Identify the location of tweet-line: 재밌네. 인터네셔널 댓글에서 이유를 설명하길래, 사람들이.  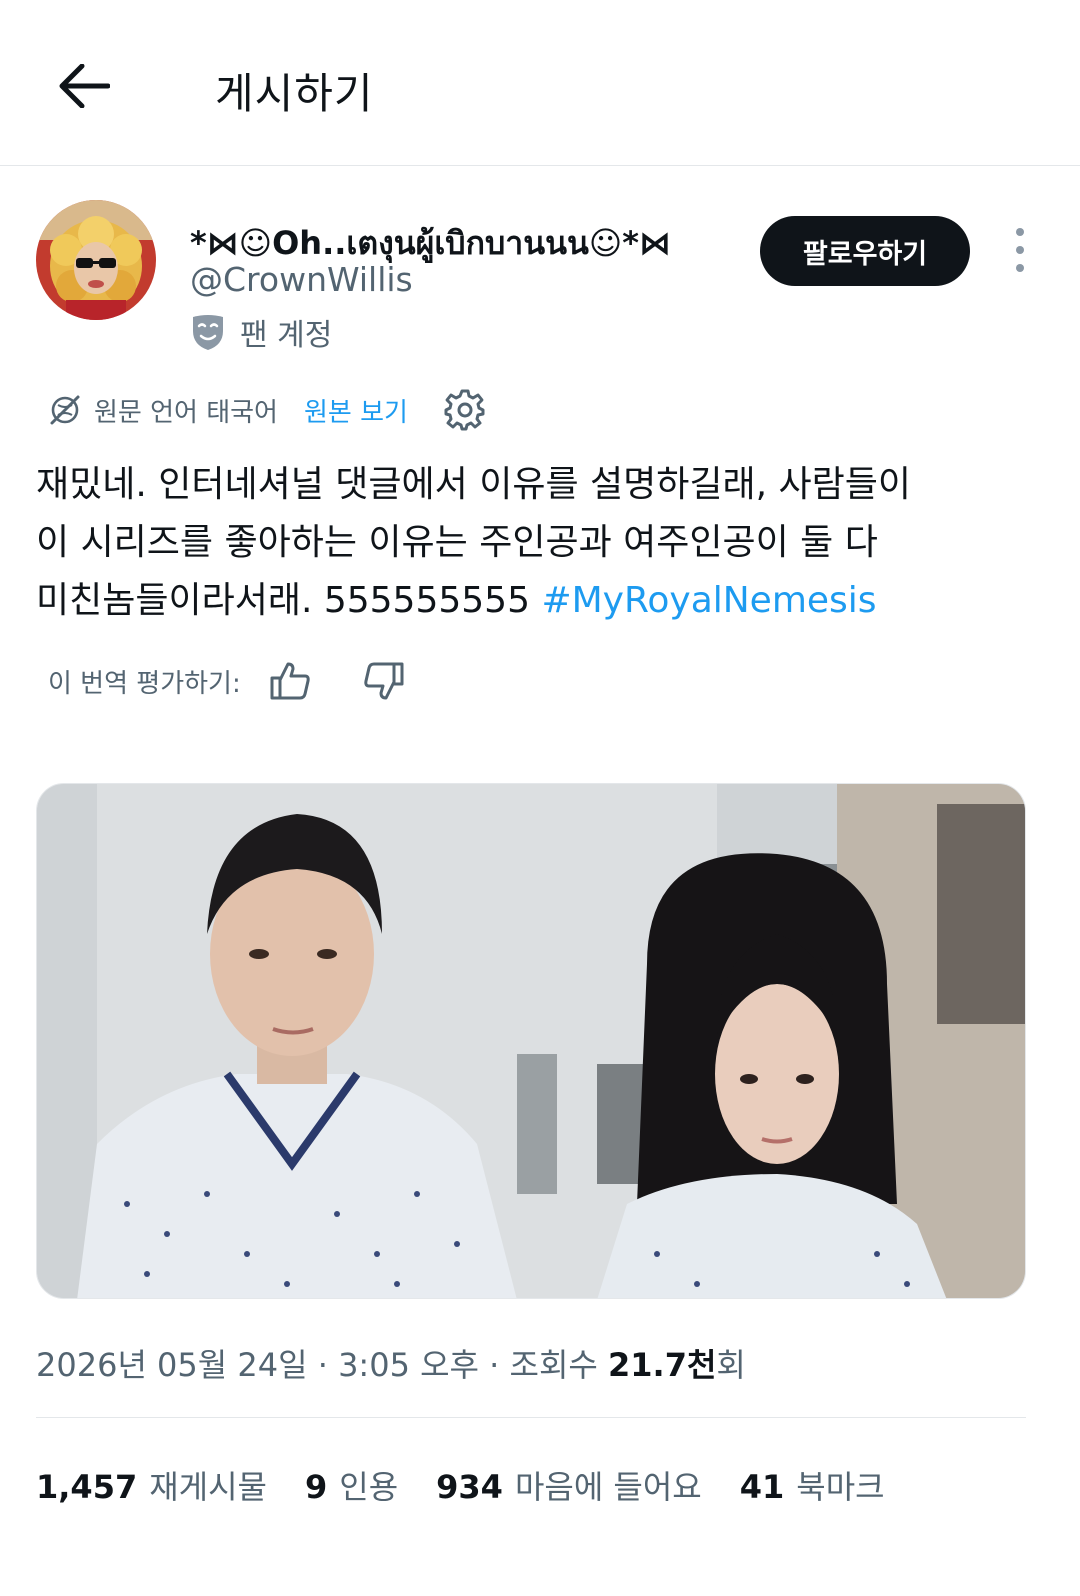
(473, 484).